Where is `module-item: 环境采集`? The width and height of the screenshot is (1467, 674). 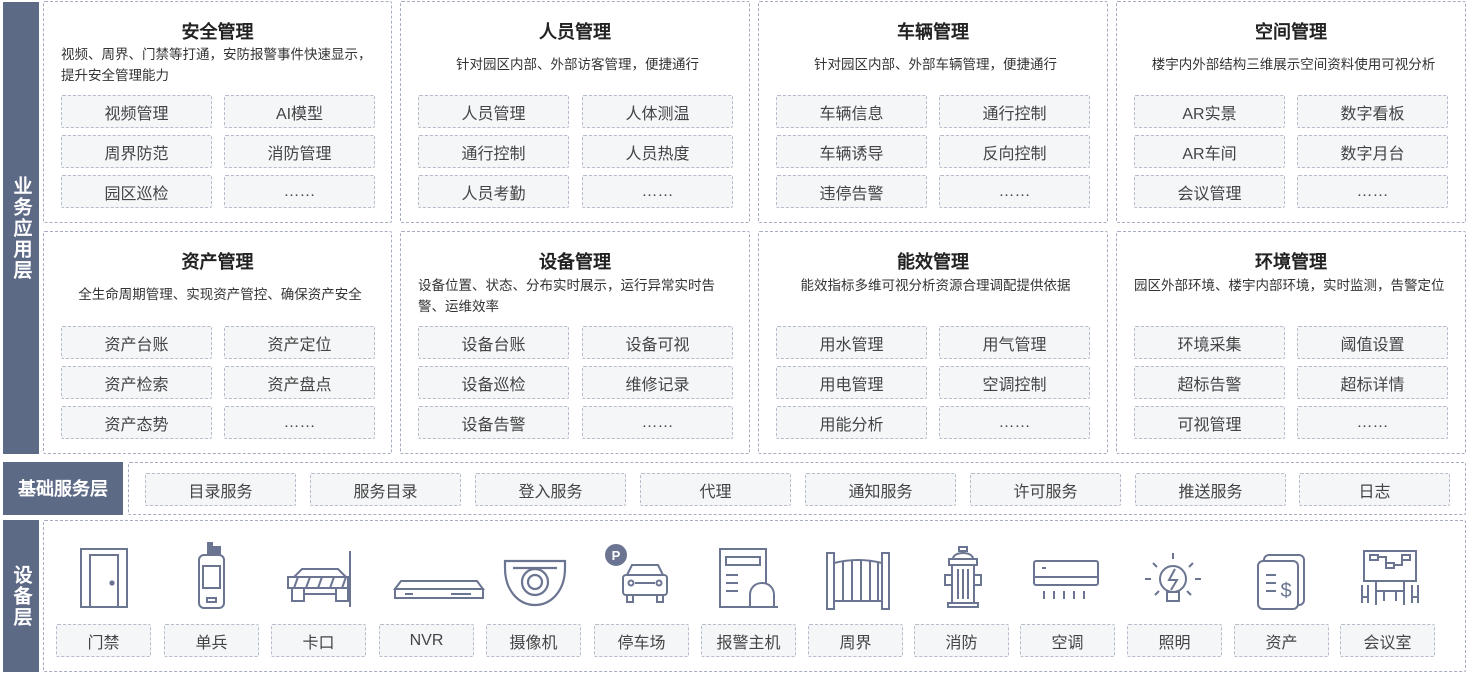 module-item: 环境采集 is located at coordinates (1209, 342).